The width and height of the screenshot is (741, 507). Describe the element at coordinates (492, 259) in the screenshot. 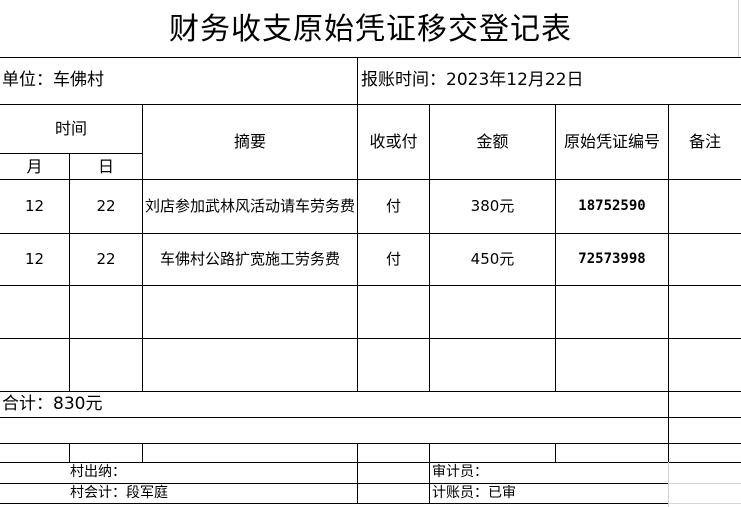

I see `row2-amount: 450元` at that location.